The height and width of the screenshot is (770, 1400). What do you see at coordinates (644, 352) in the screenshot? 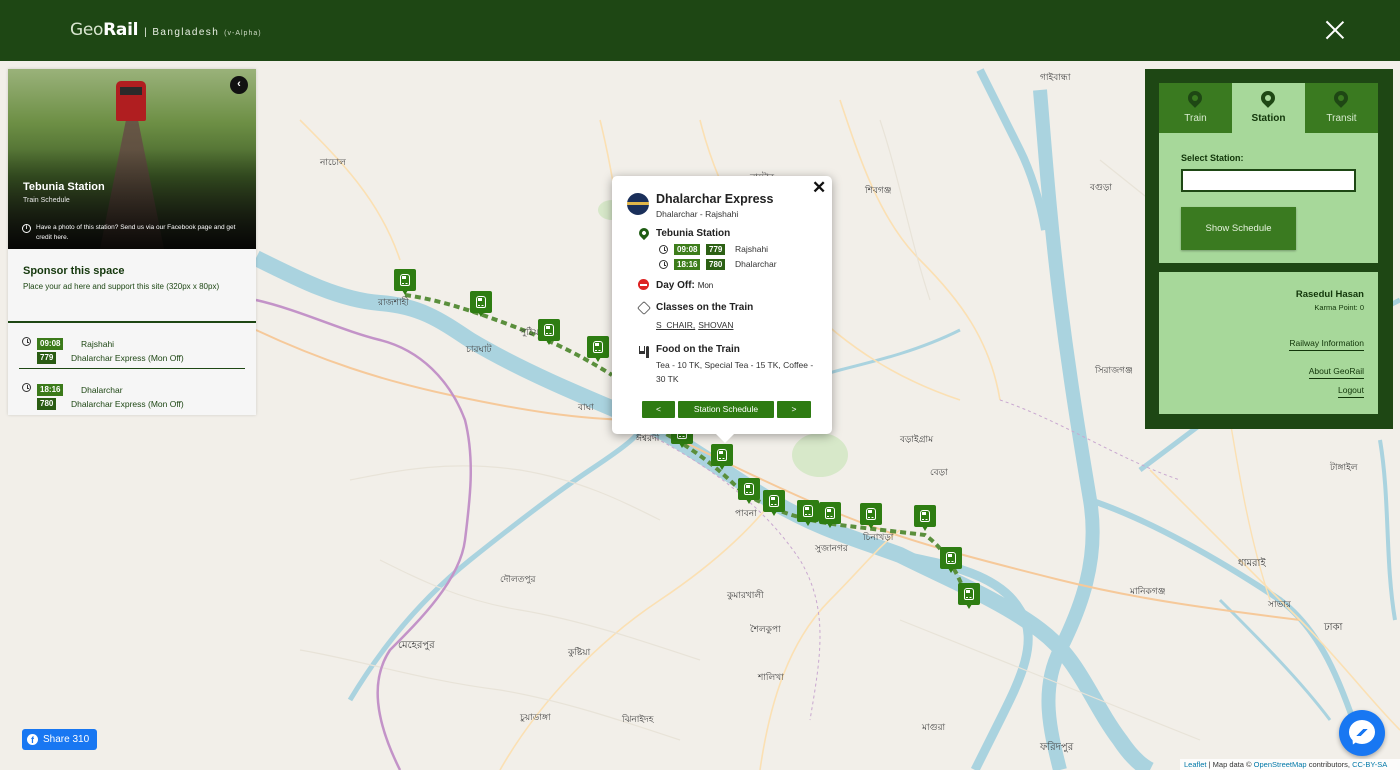
I see `utensils-icon` at bounding box center [644, 352].